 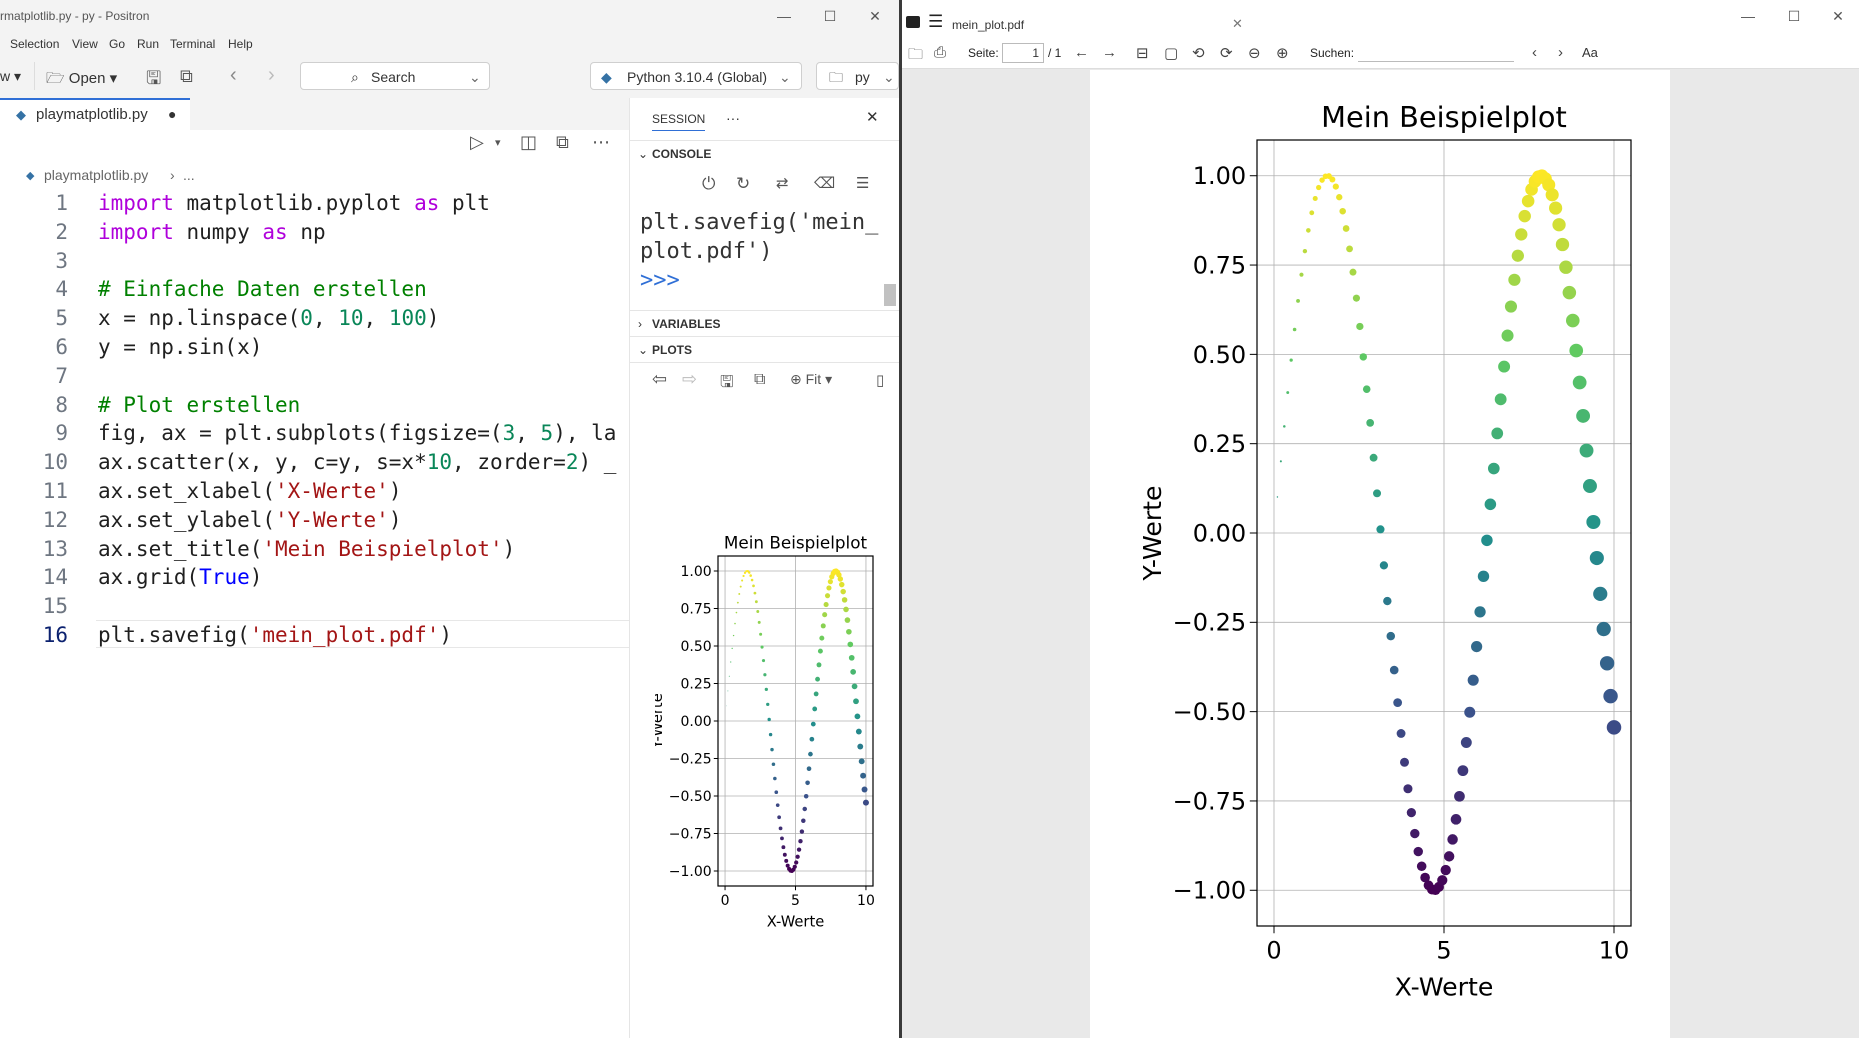 I want to click on interrupt-icon: ⇄, so click(x=782, y=183).